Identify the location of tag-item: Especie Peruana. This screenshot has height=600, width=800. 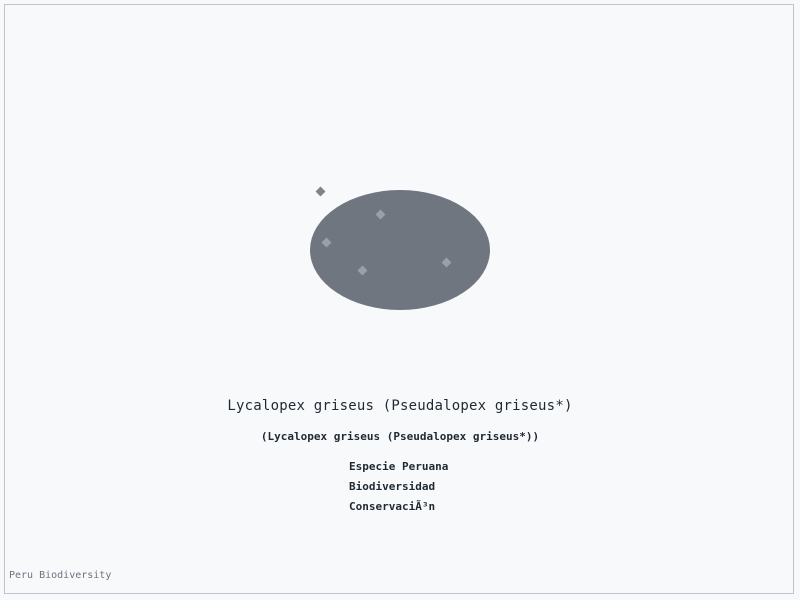
(399, 466).